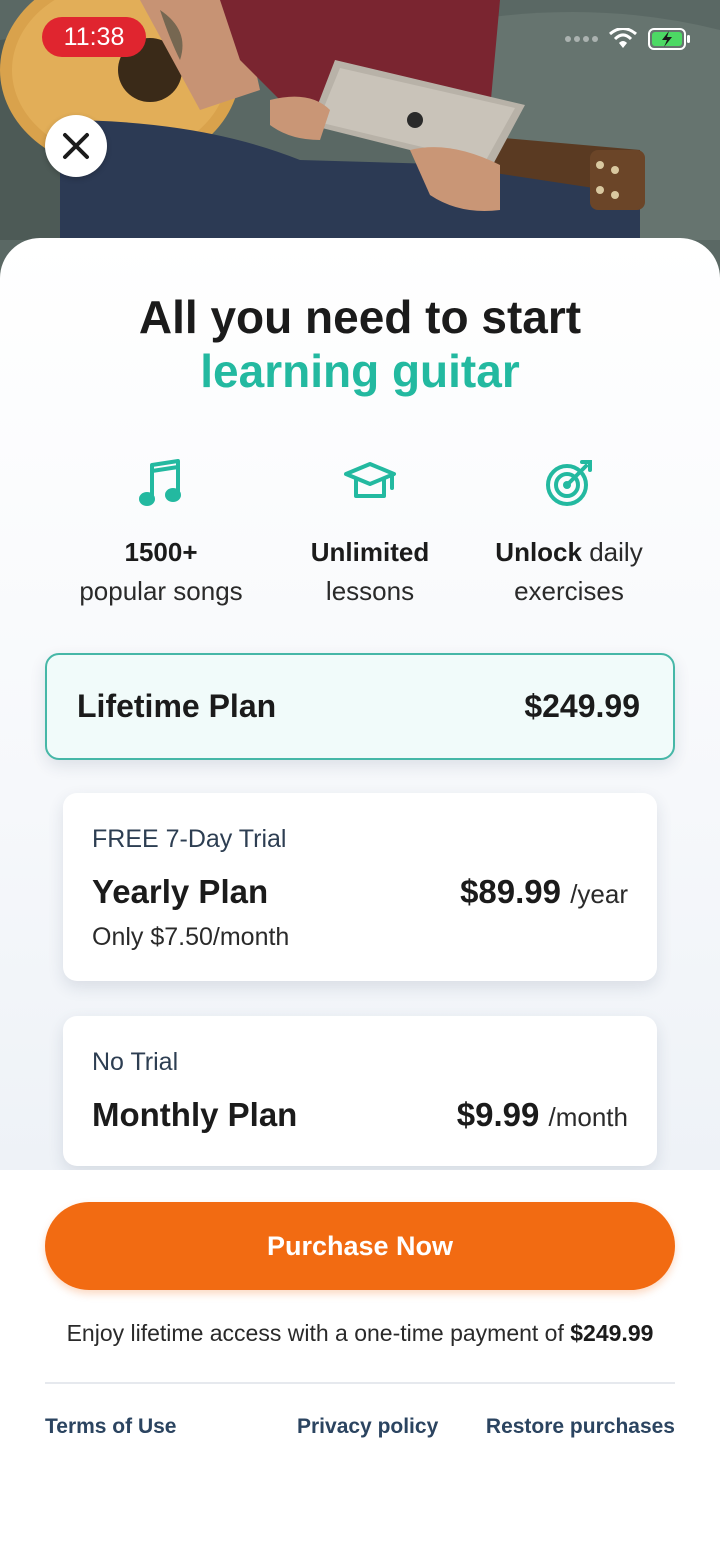 The height and width of the screenshot is (1560, 720). Describe the element at coordinates (623, 38) in the screenshot. I see `wifi-icon` at that location.